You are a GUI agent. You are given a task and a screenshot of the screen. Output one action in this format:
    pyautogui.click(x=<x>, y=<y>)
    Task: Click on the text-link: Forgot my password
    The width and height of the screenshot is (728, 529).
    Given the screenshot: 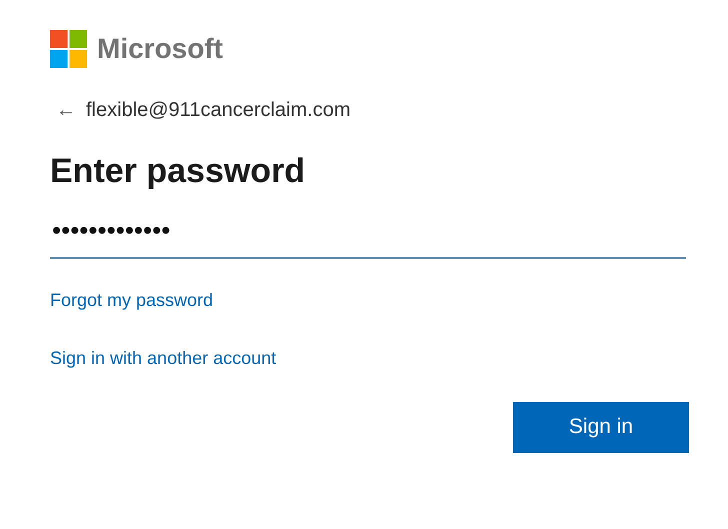 What is the action you would take?
    pyautogui.click(x=132, y=299)
    